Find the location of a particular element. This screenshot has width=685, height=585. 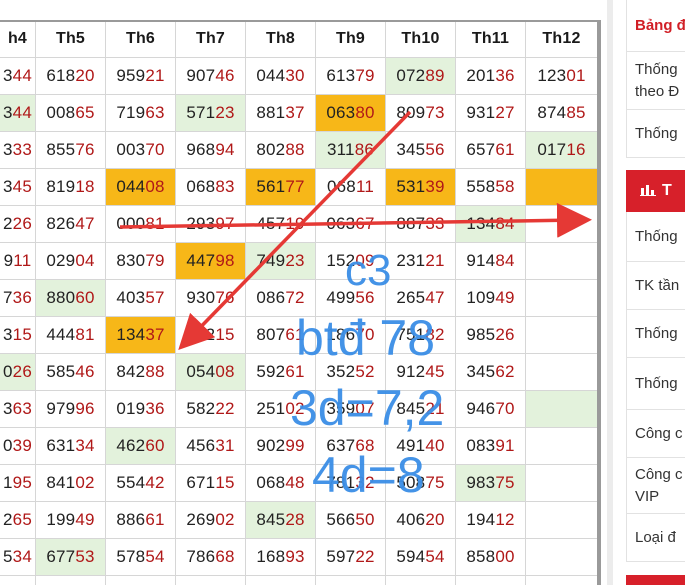

table-cell: 914 84 is located at coordinates (491, 261).